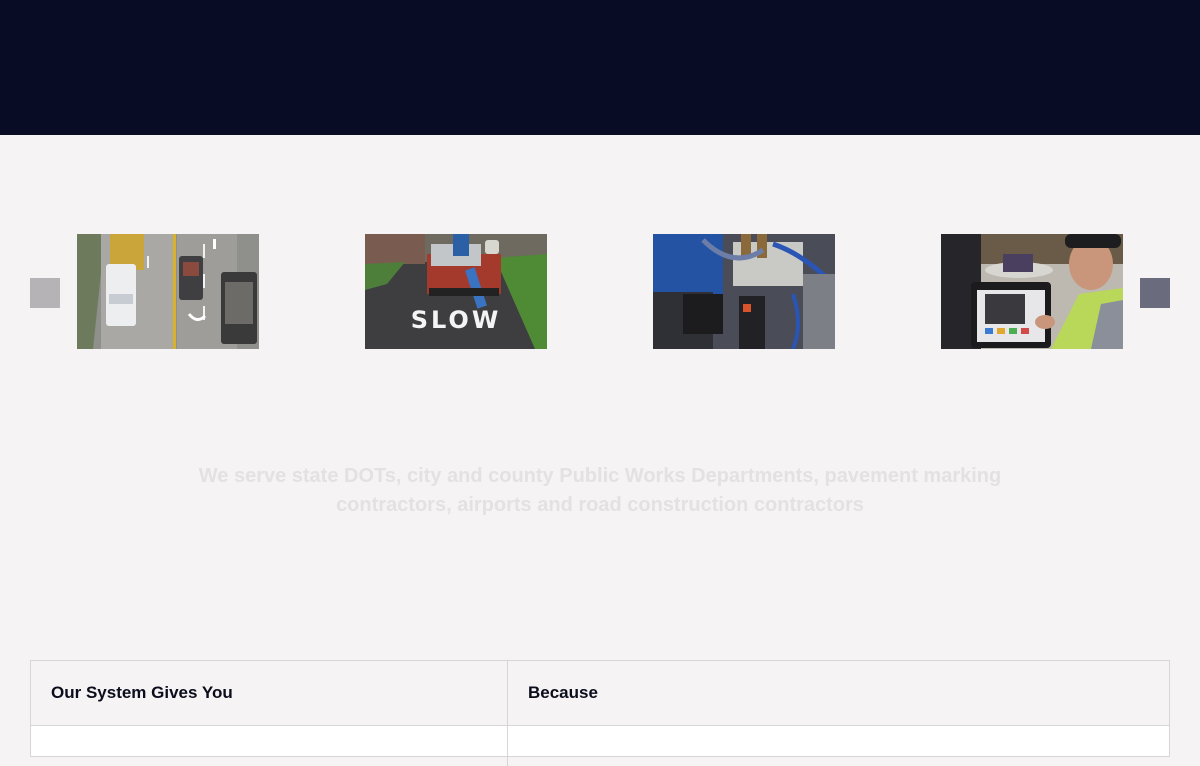 The image size is (1200, 766). I want to click on truck-traffic-photo, so click(168, 291).